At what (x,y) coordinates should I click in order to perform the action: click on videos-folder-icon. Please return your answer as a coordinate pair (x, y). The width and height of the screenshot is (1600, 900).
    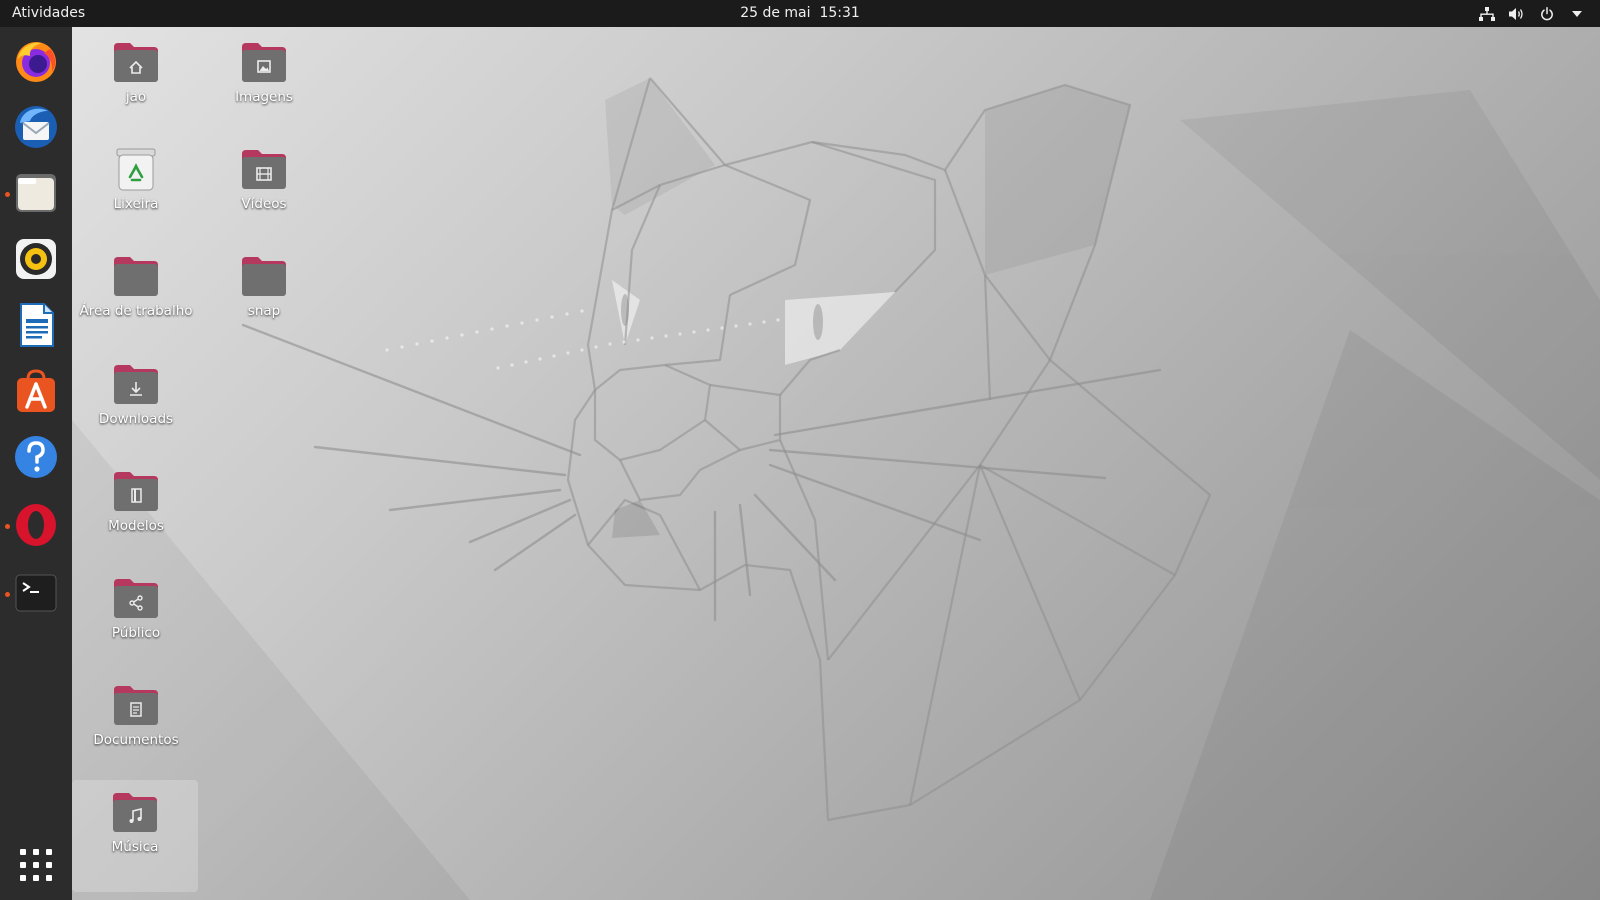
    Looking at the image, I should click on (264, 169).